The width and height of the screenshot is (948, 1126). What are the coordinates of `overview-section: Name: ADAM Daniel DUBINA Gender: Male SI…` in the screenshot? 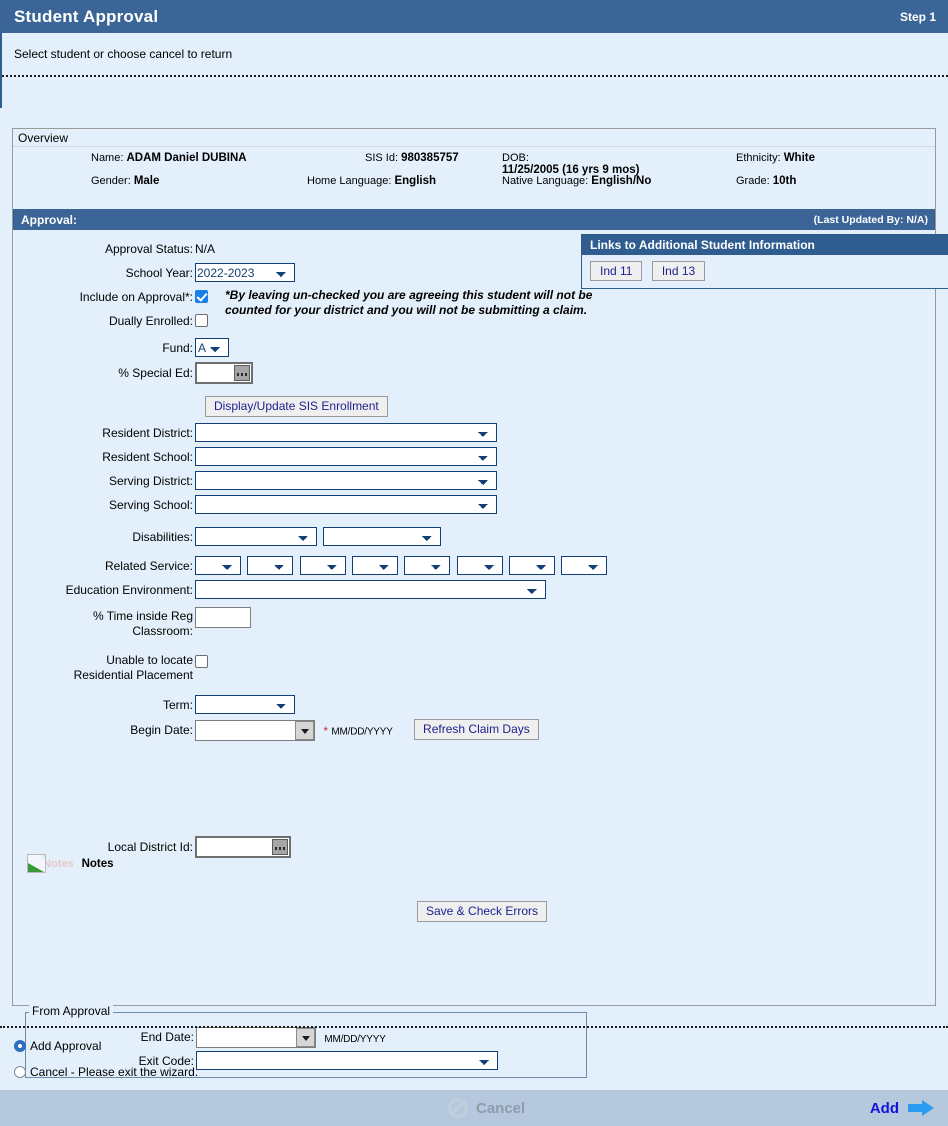 It's located at (474, 178).